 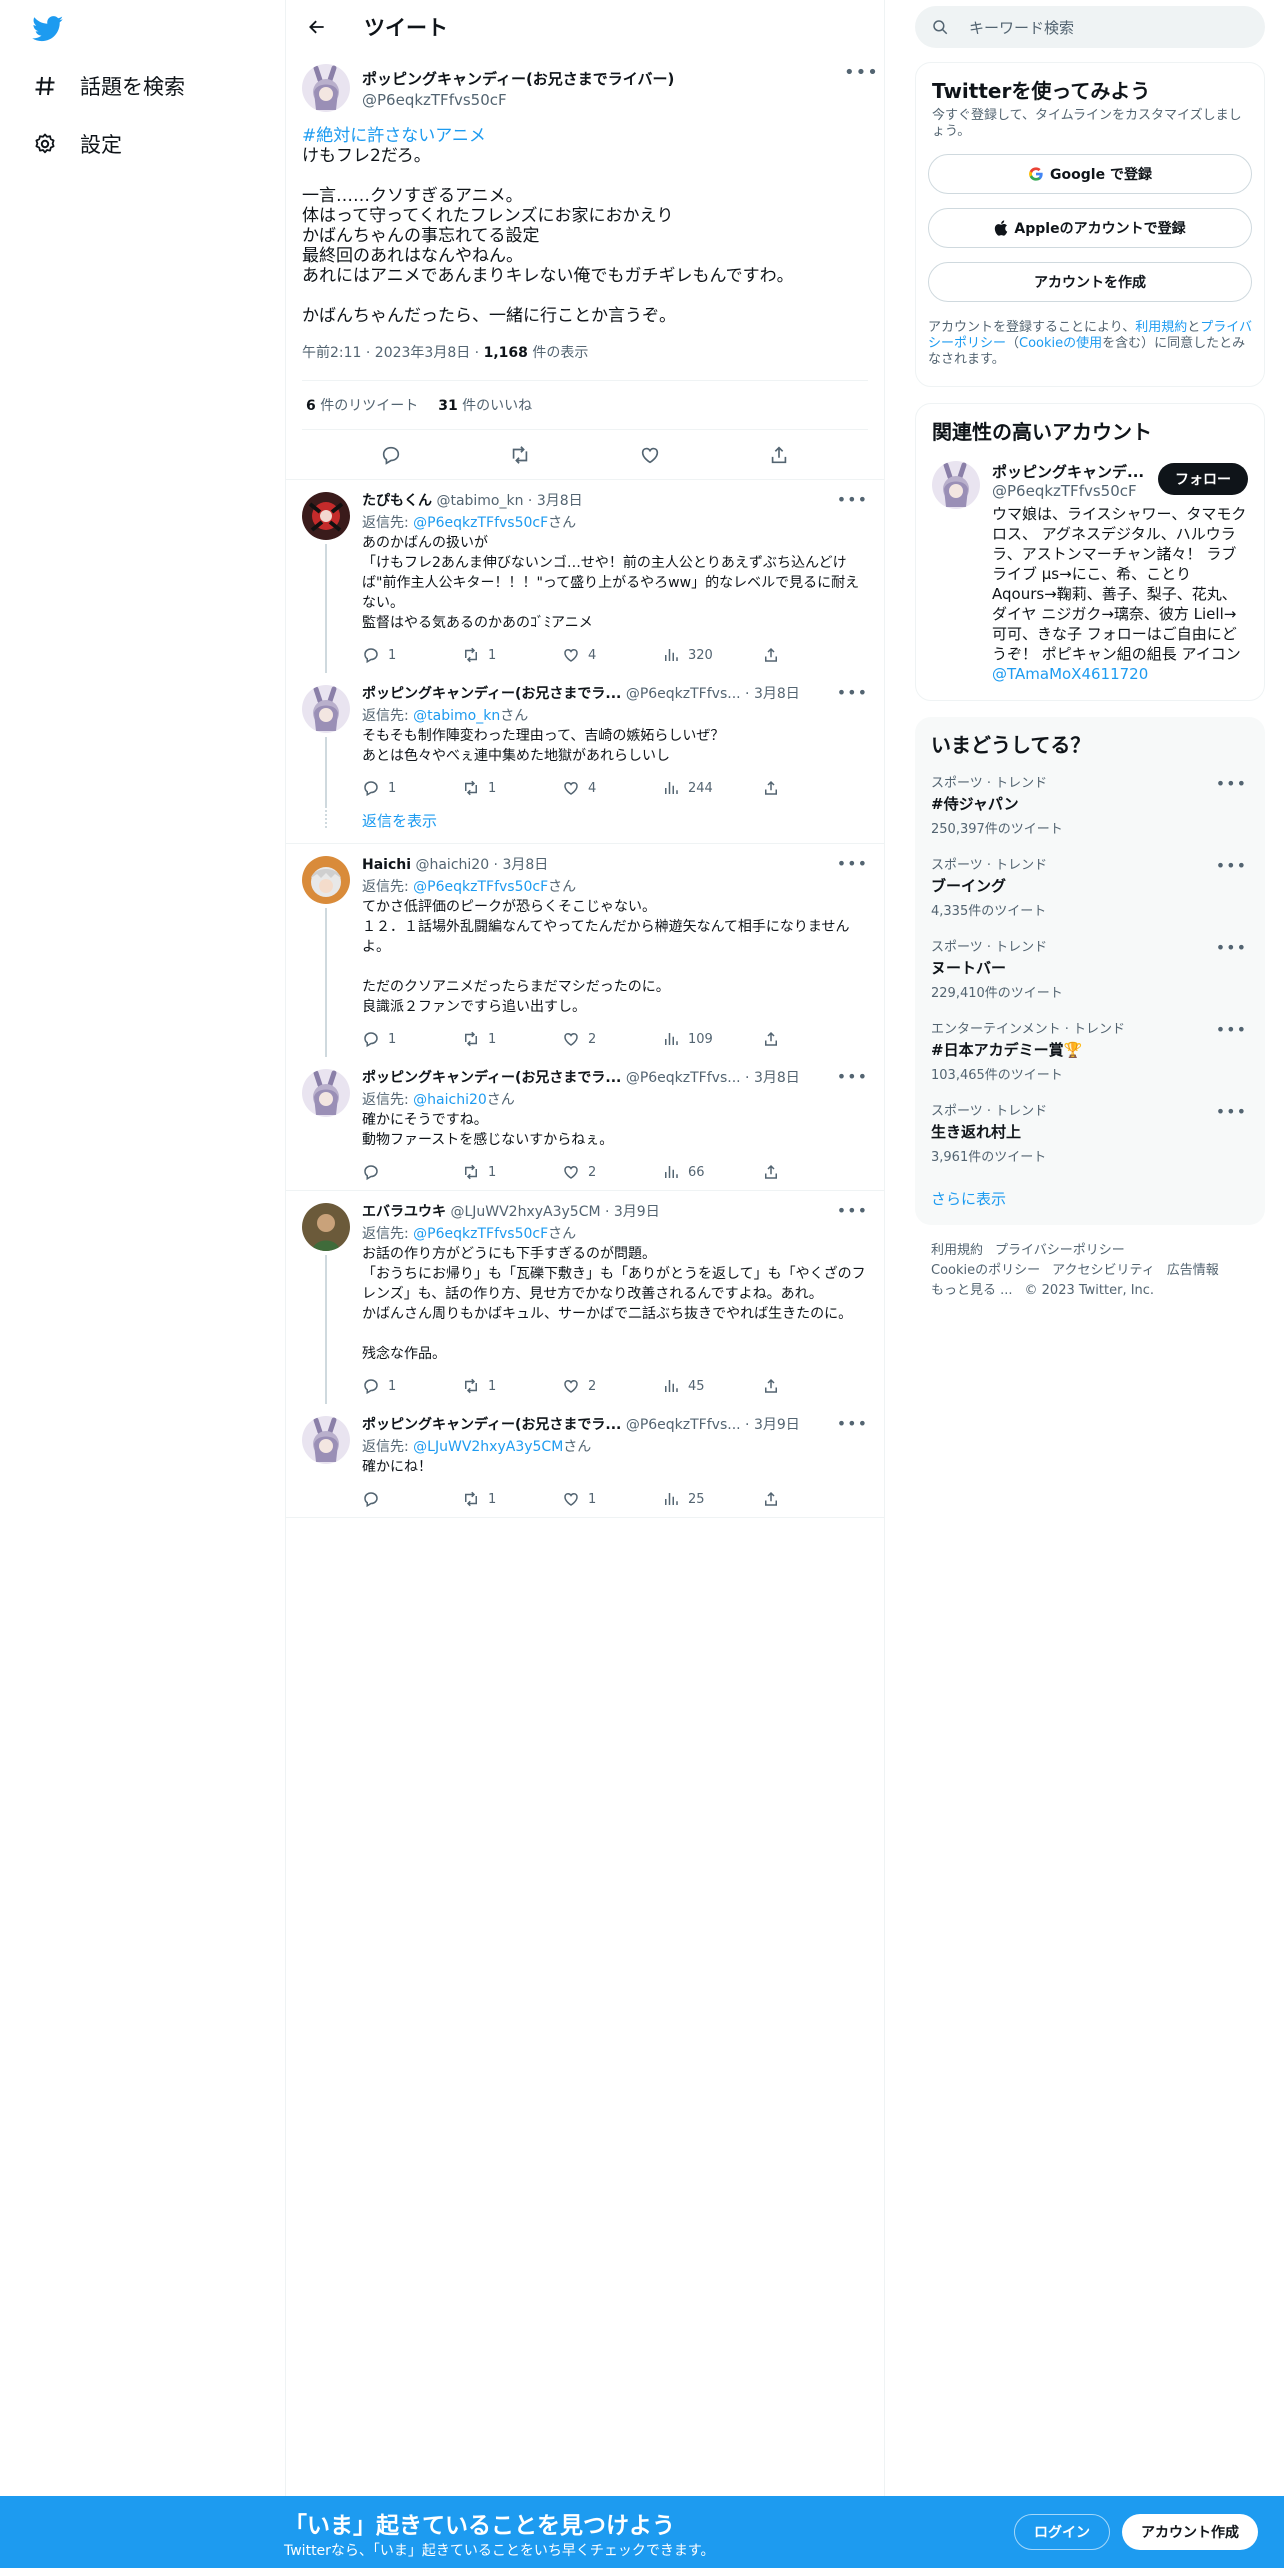 What do you see at coordinates (76, 144) in the screenshot?
I see `nav-settings: 設定` at bounding box center [76, 144].